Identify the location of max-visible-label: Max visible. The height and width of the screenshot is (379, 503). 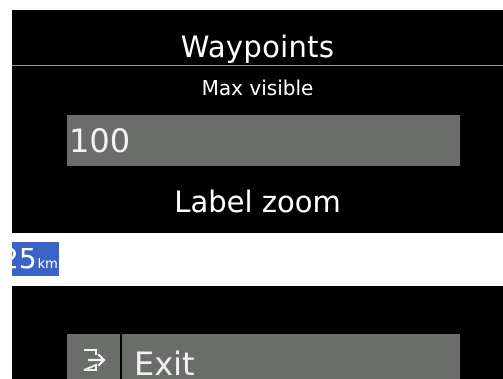
(257, 88).